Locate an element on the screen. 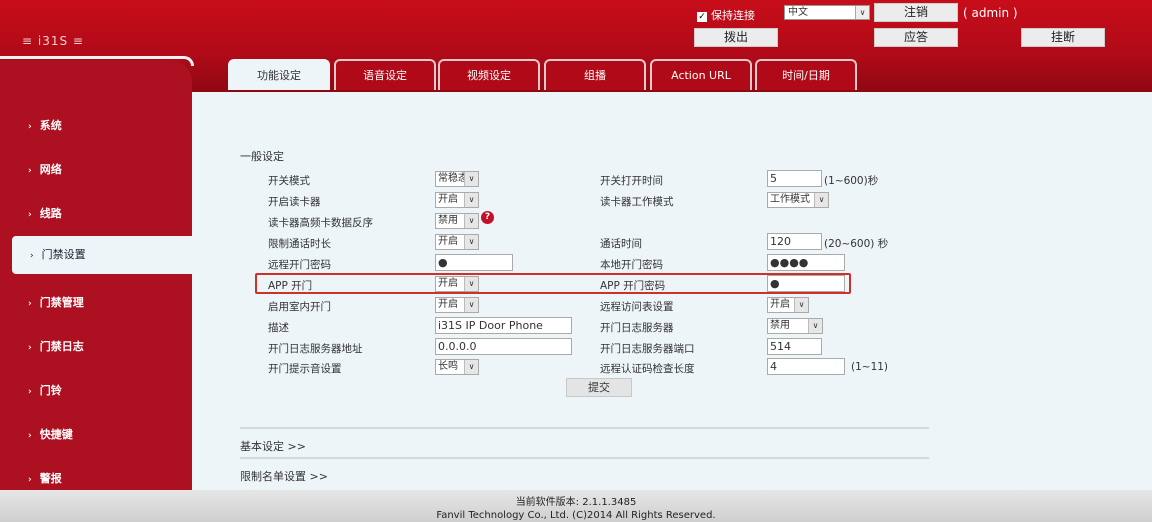 The image size is (1152, 522). tab-2: 视频设定 is located at coordinates (489, 74).